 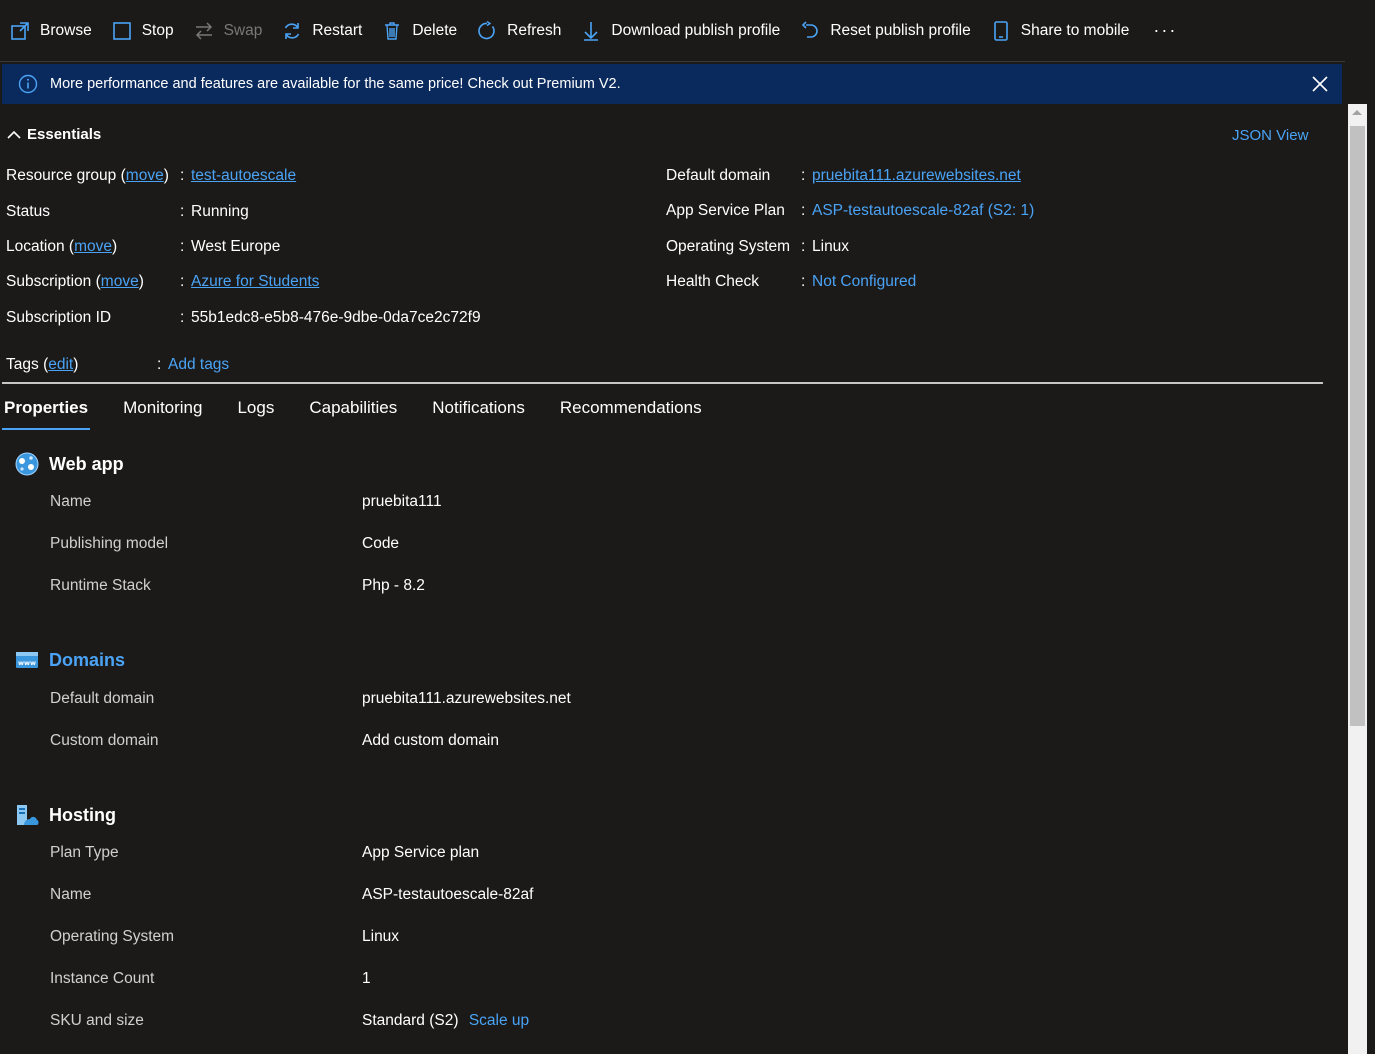 What do you see at coordinates (157, 30) in the screenshot?
I see `stop-label: Stop` at bounding box center [157, 30].